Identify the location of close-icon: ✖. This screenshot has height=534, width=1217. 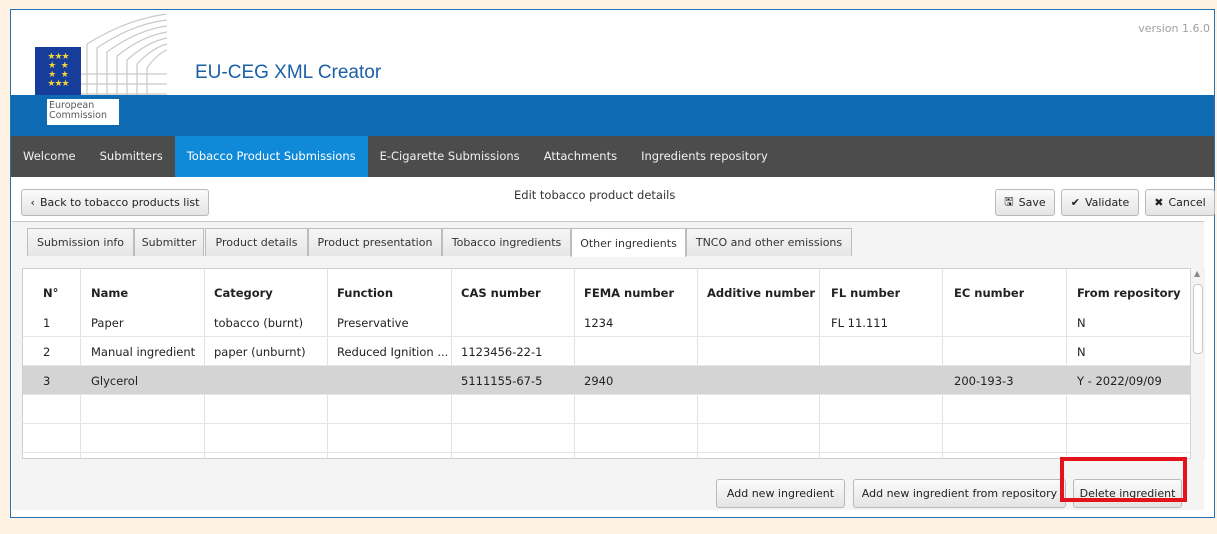
(1159, 202).